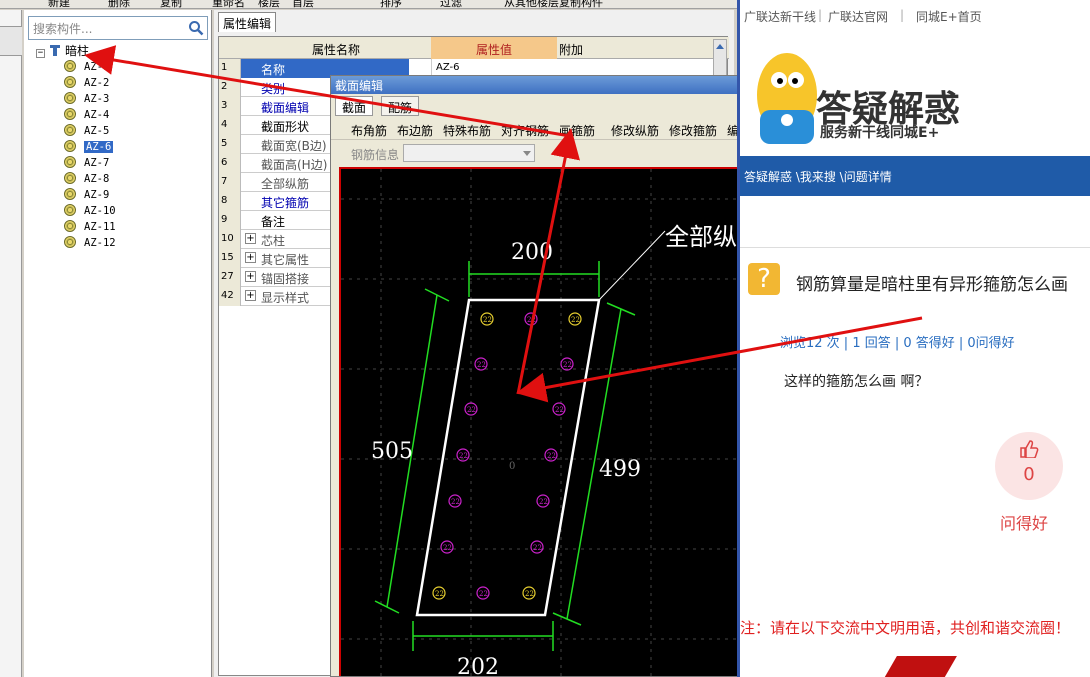 This screenshot has height=677, width=1090. I want to click on corner-ribbon, so click(920, 666).